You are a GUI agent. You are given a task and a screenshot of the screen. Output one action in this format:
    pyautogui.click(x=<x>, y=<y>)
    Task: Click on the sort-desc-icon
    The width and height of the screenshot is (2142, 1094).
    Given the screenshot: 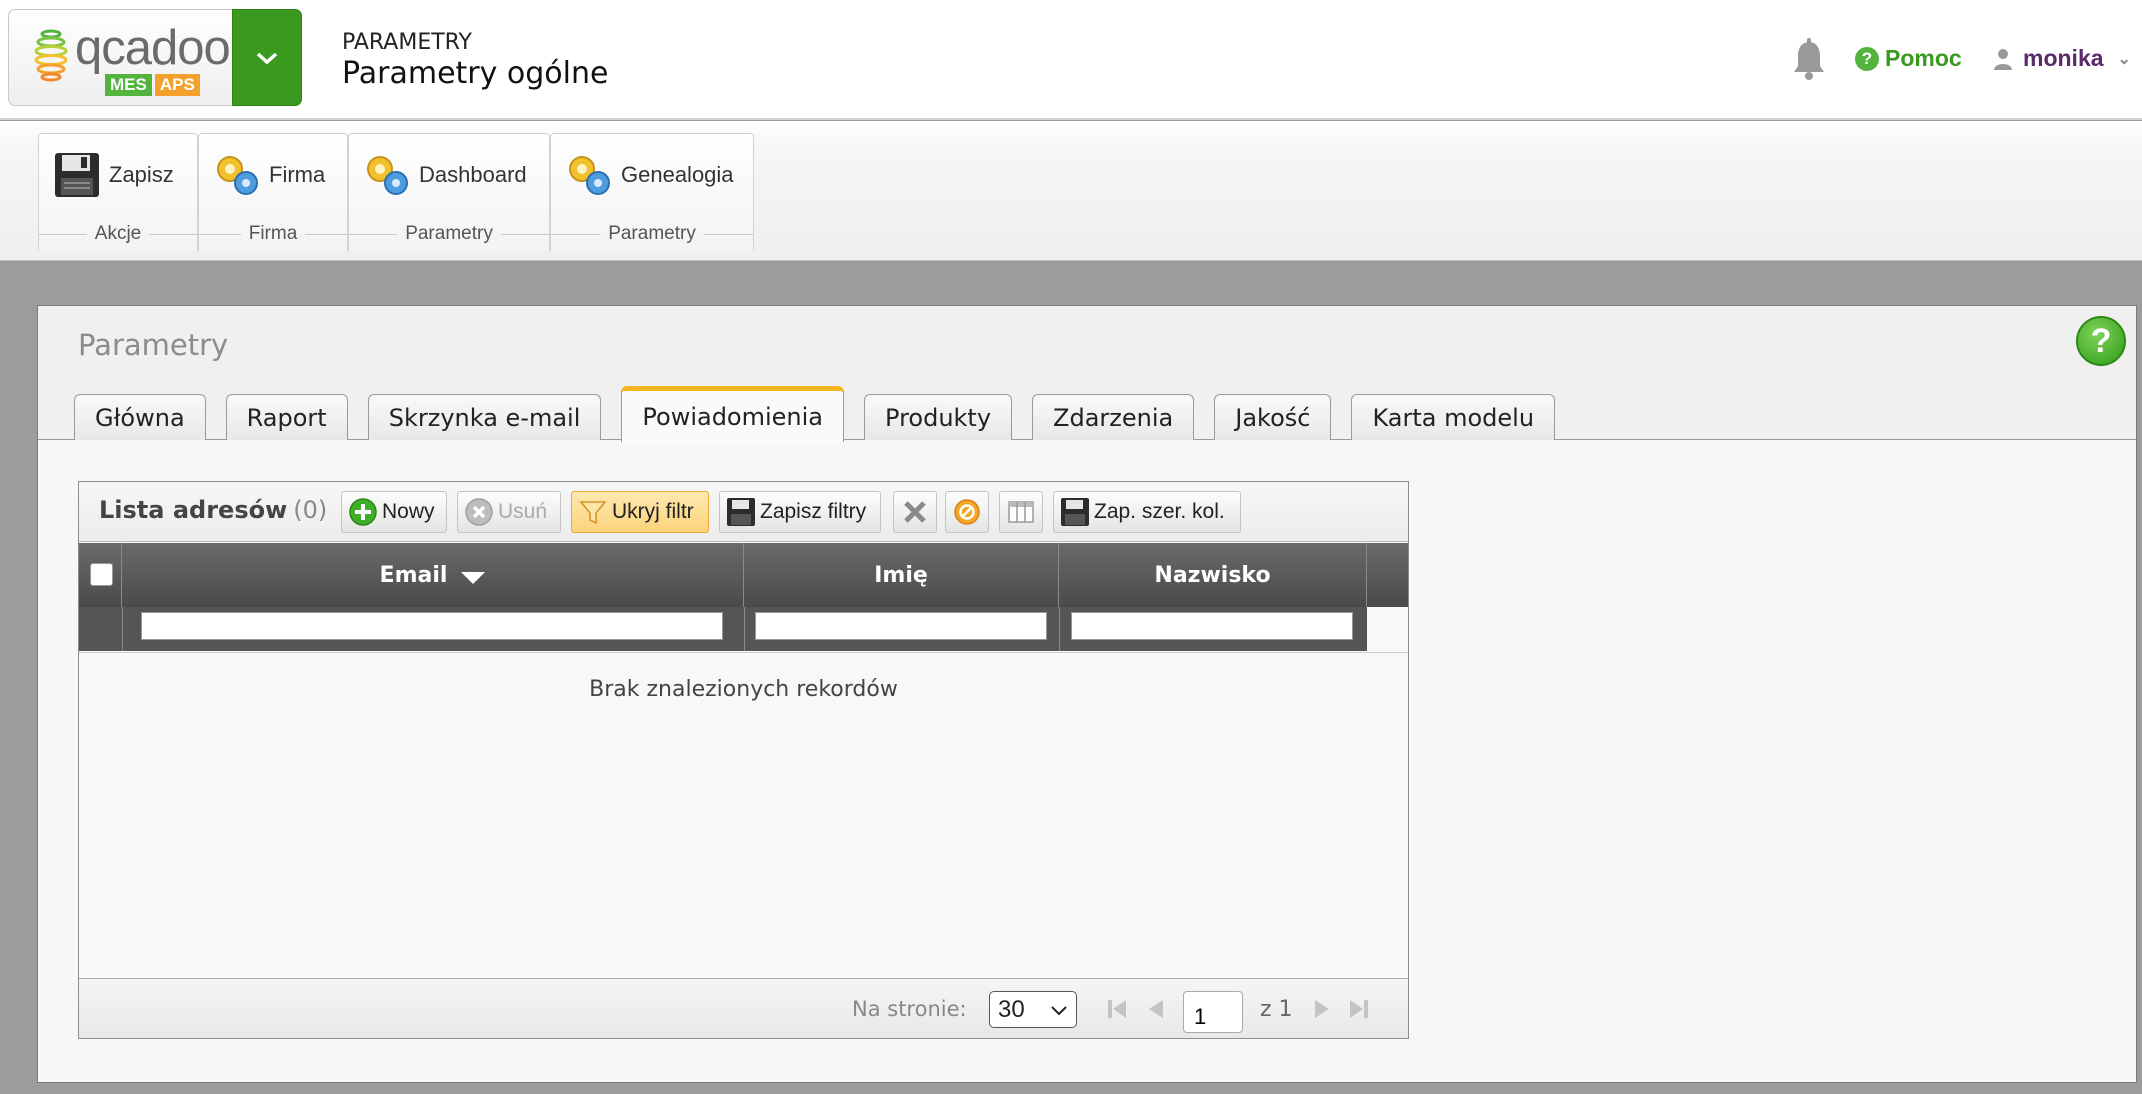 What is the action you would take?
    pyautogui.click(x=473, y=578)
    